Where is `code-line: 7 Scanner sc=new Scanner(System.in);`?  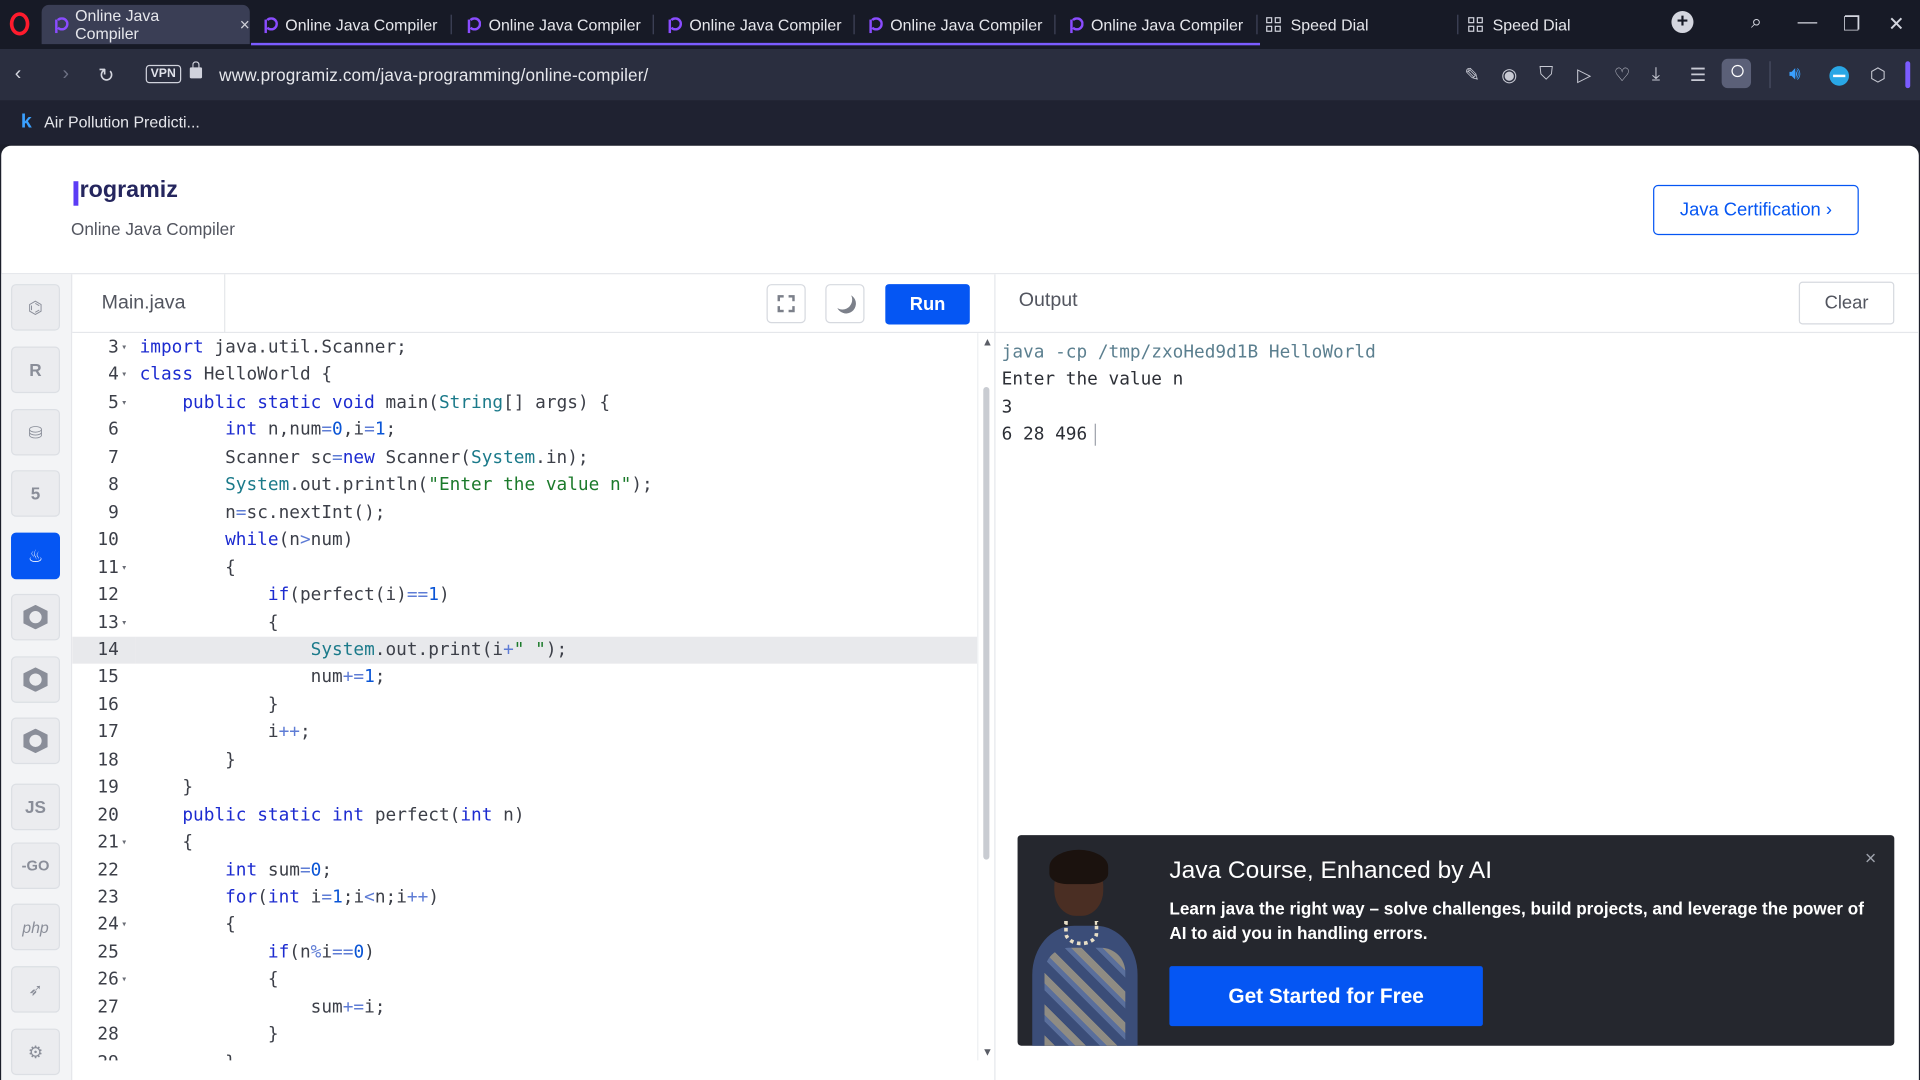 code-line: 7 Scanner sc=new Scanner(System.in); is located at coordinates (524, 458).